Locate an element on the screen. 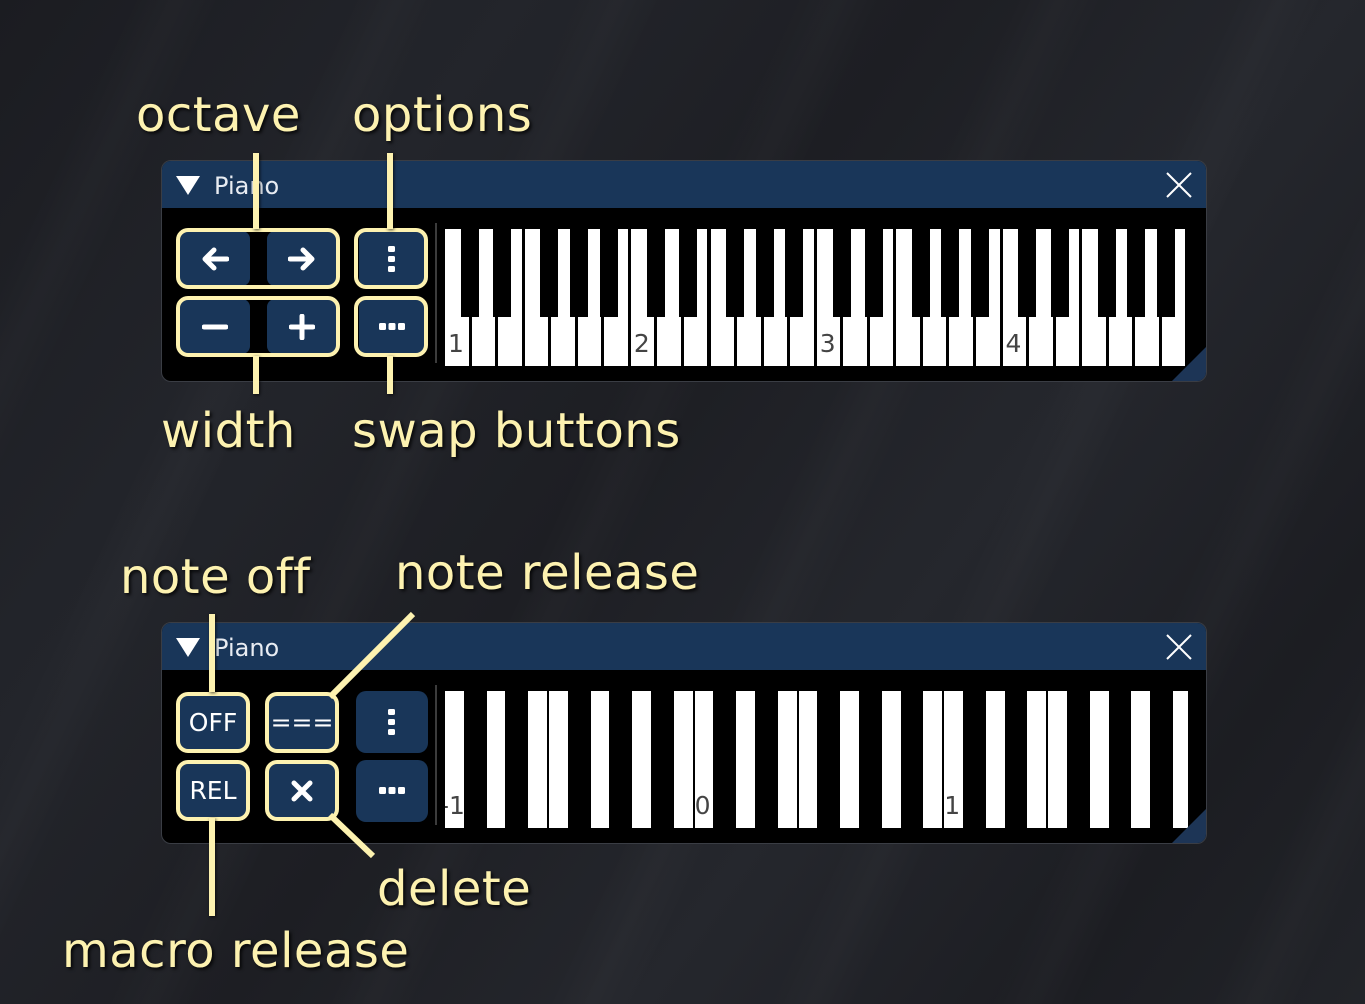 Image resolution: width=1365 pixels, height=1004 pixels. note-off-label: note off is located at coordinates (215, 577).